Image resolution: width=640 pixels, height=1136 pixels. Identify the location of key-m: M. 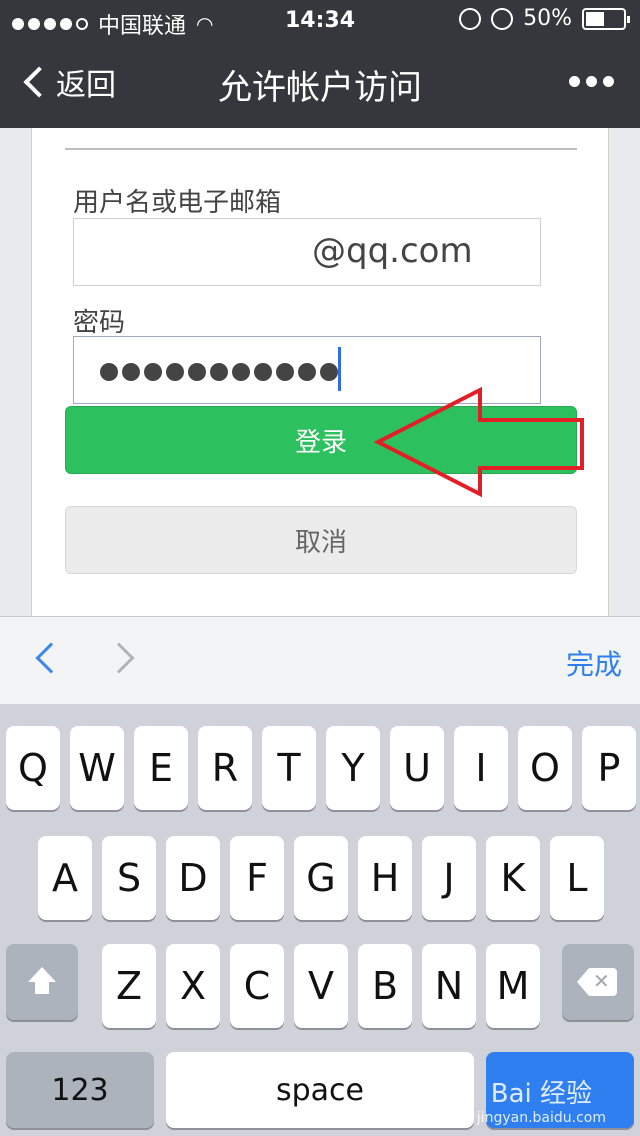
(513, 986).